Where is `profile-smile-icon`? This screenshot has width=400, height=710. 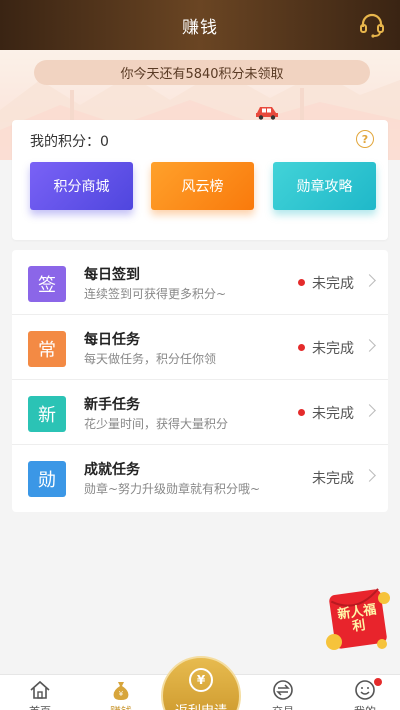
profile-smile-icon is located at coordinates (365, 690).